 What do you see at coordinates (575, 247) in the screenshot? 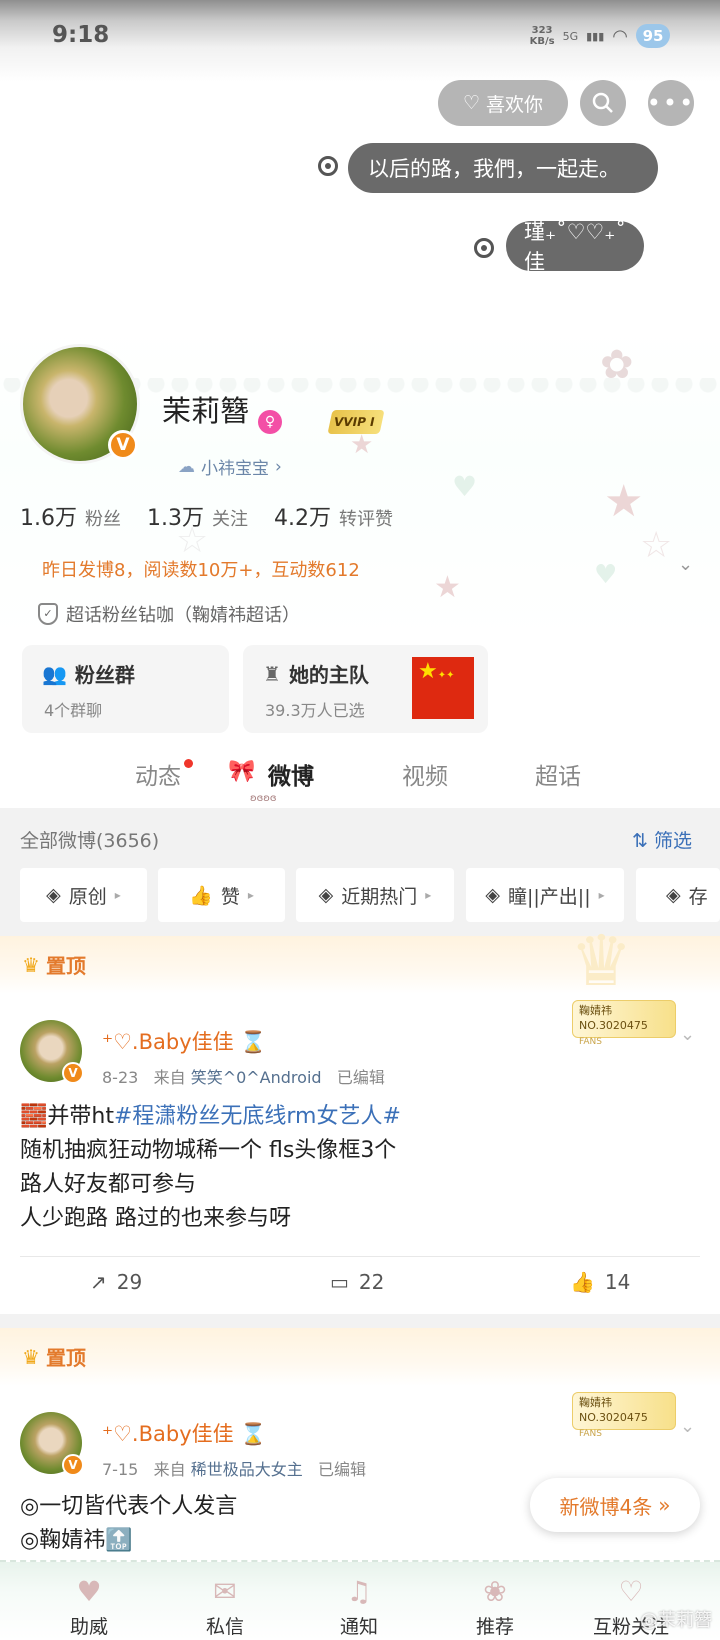
I see `cover-bubble-2: 瑾₊˚♡♡₊˚佳` at bounding box center [575, 247].